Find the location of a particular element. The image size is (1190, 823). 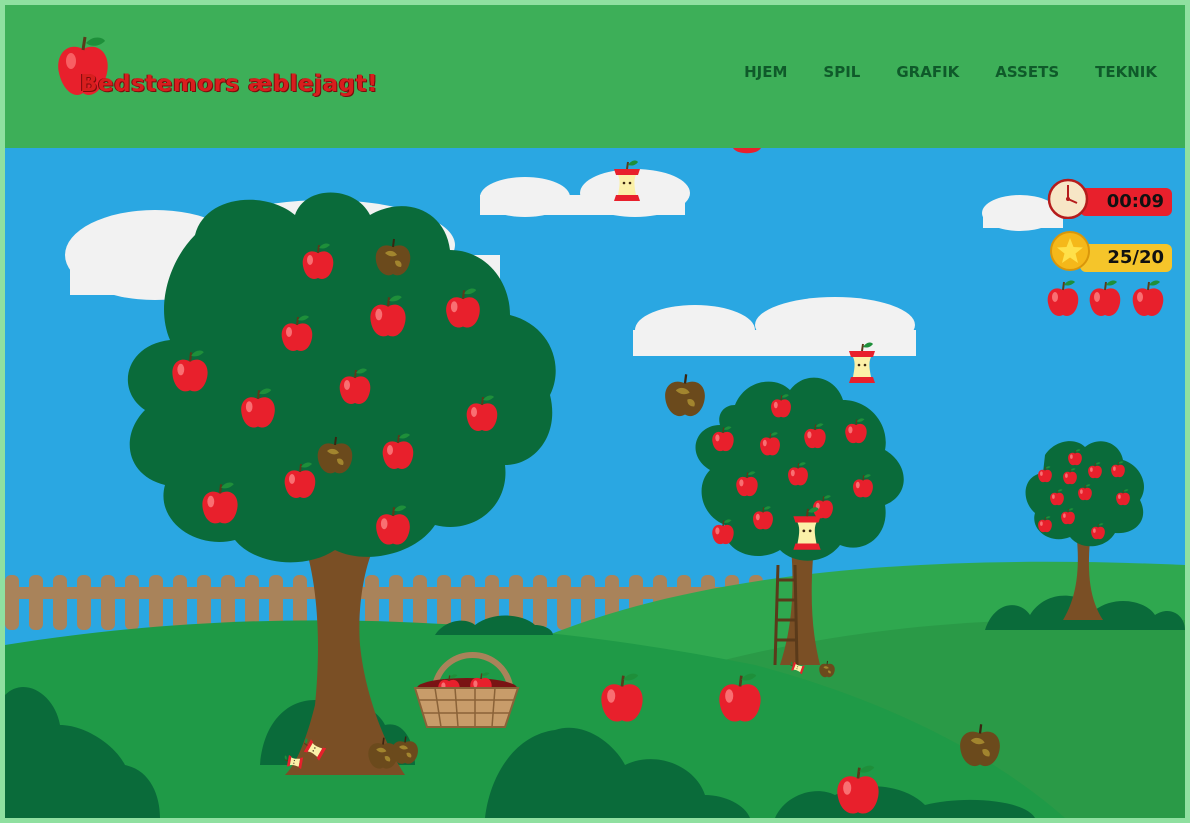

falling-apple-partial is located at coordinates (747, 151).